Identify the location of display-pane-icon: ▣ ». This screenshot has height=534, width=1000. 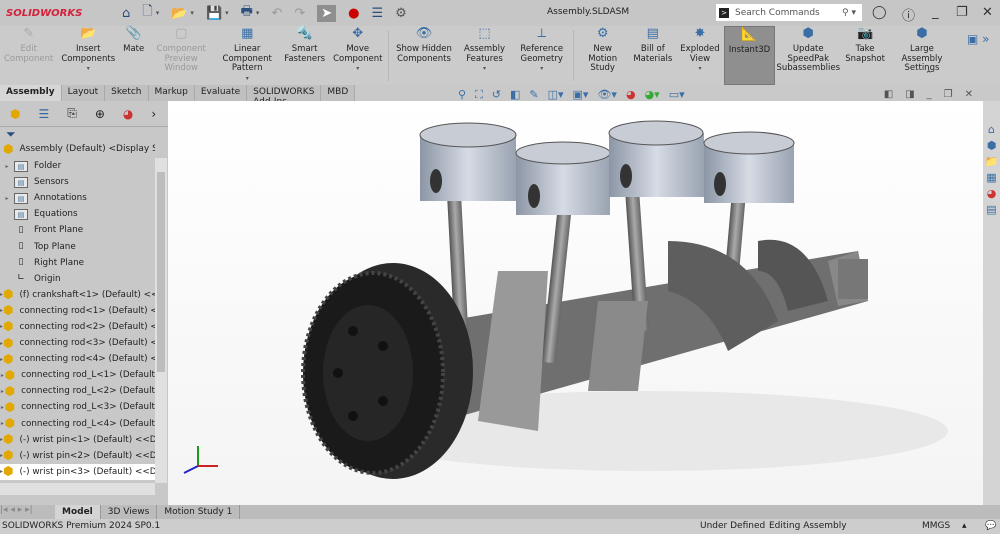
(978, 39).